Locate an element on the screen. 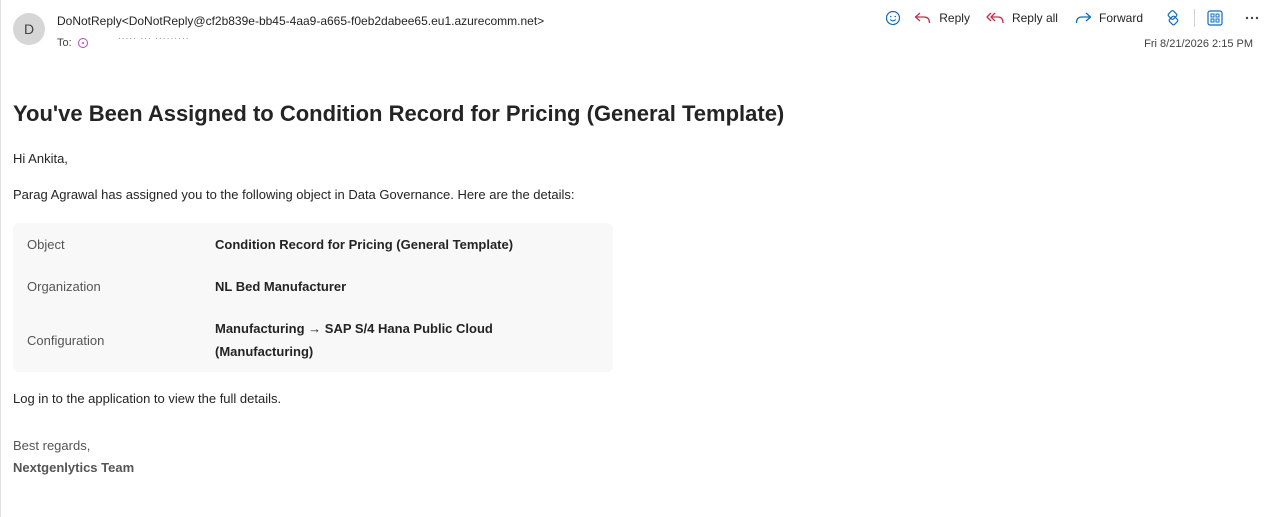 The image size is (1273, 517). to-line: To: ····· ··· ········· is located at coordinates (123, 41).